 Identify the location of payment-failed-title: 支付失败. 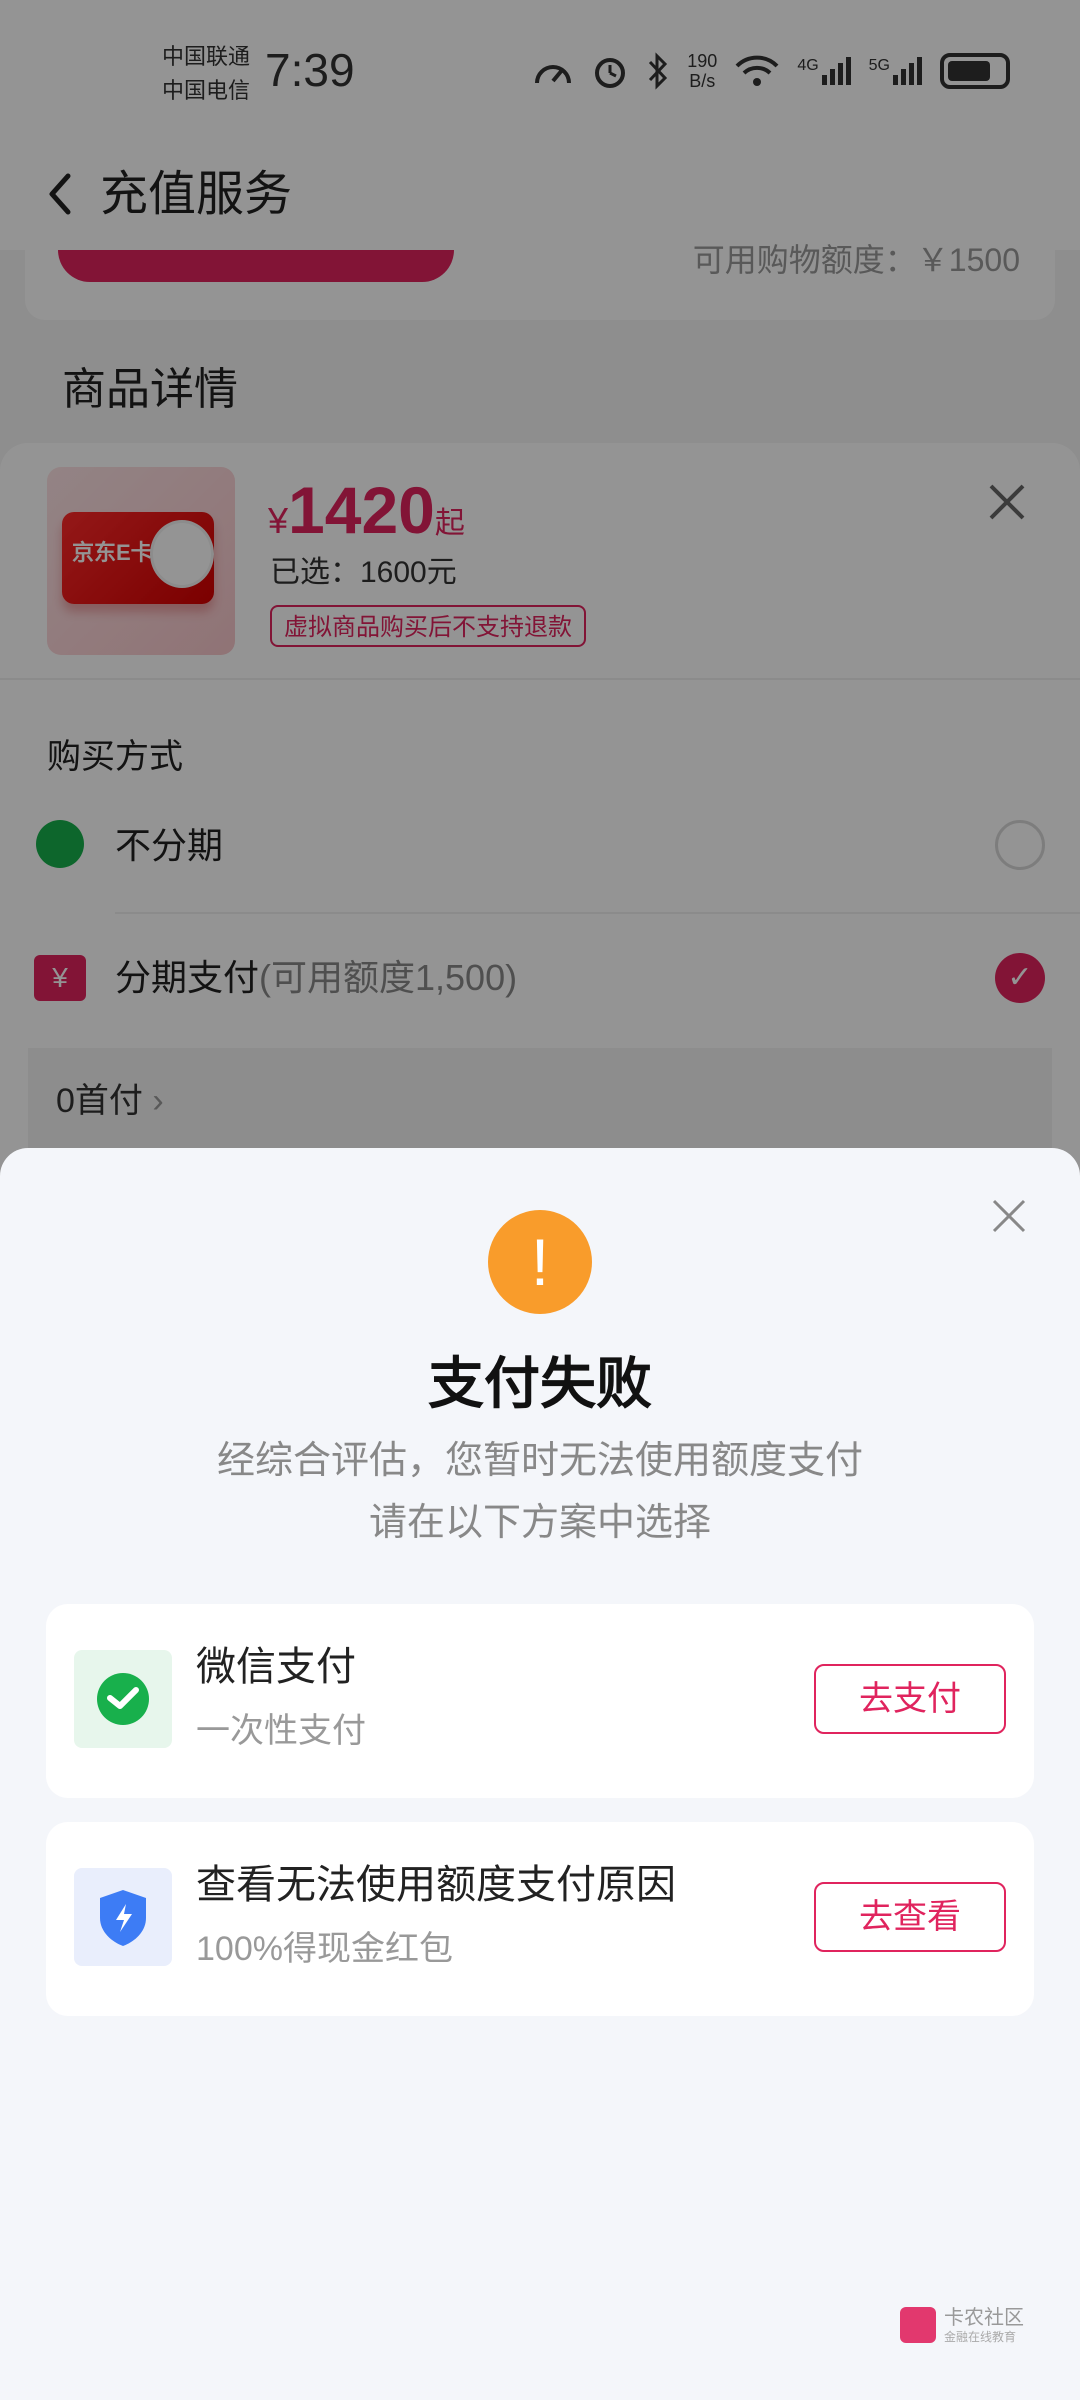
(540, 1383).